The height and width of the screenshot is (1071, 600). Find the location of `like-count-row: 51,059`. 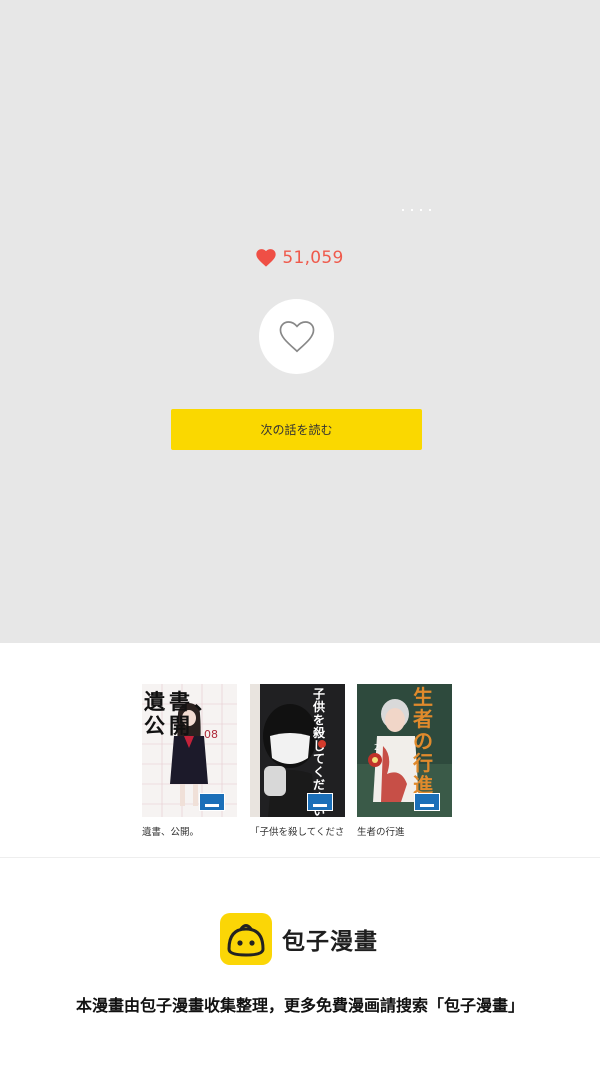

like-count-row: 51,059 is located at coordinates (300, 258).